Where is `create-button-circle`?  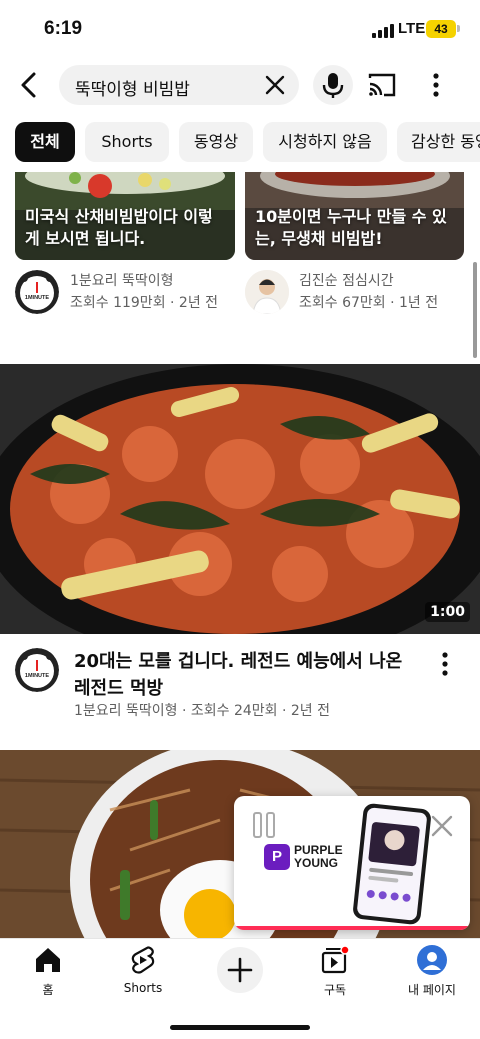 create-button-circle is located at coordinates (240, 970).